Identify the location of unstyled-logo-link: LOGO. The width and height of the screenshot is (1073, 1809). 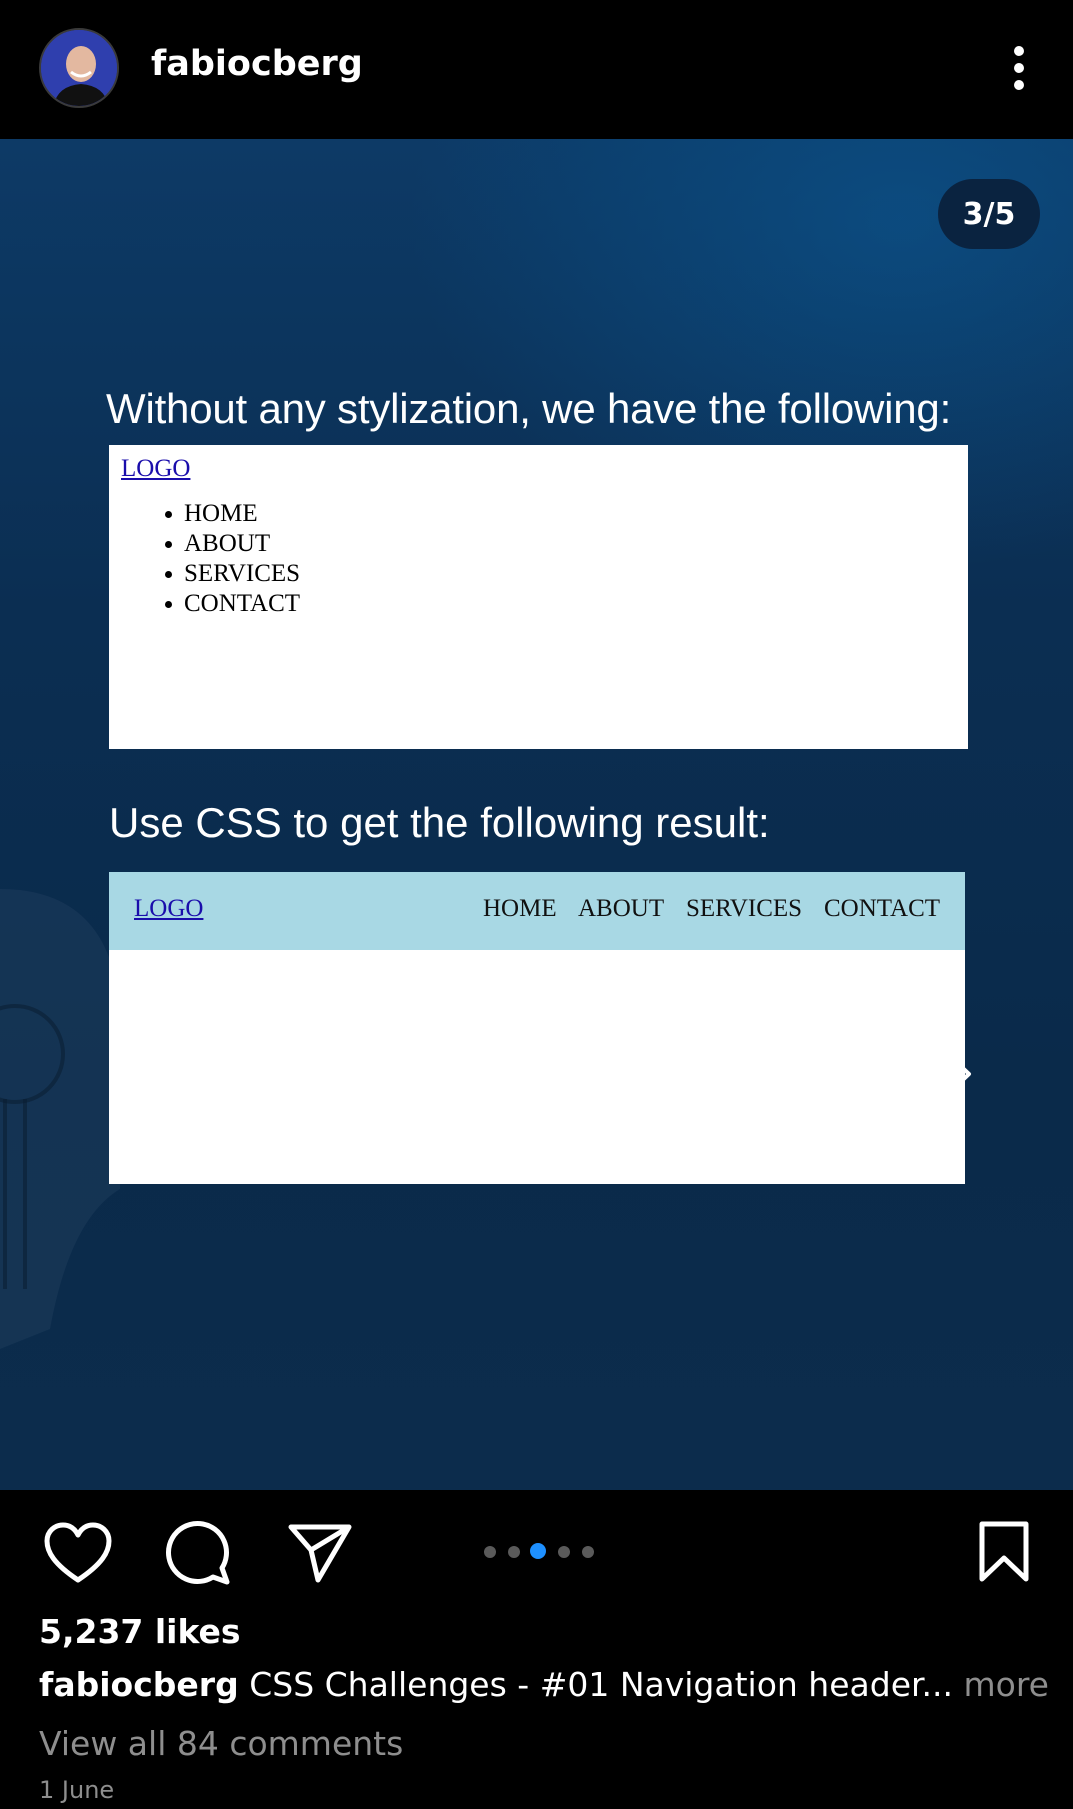
(156, 468).